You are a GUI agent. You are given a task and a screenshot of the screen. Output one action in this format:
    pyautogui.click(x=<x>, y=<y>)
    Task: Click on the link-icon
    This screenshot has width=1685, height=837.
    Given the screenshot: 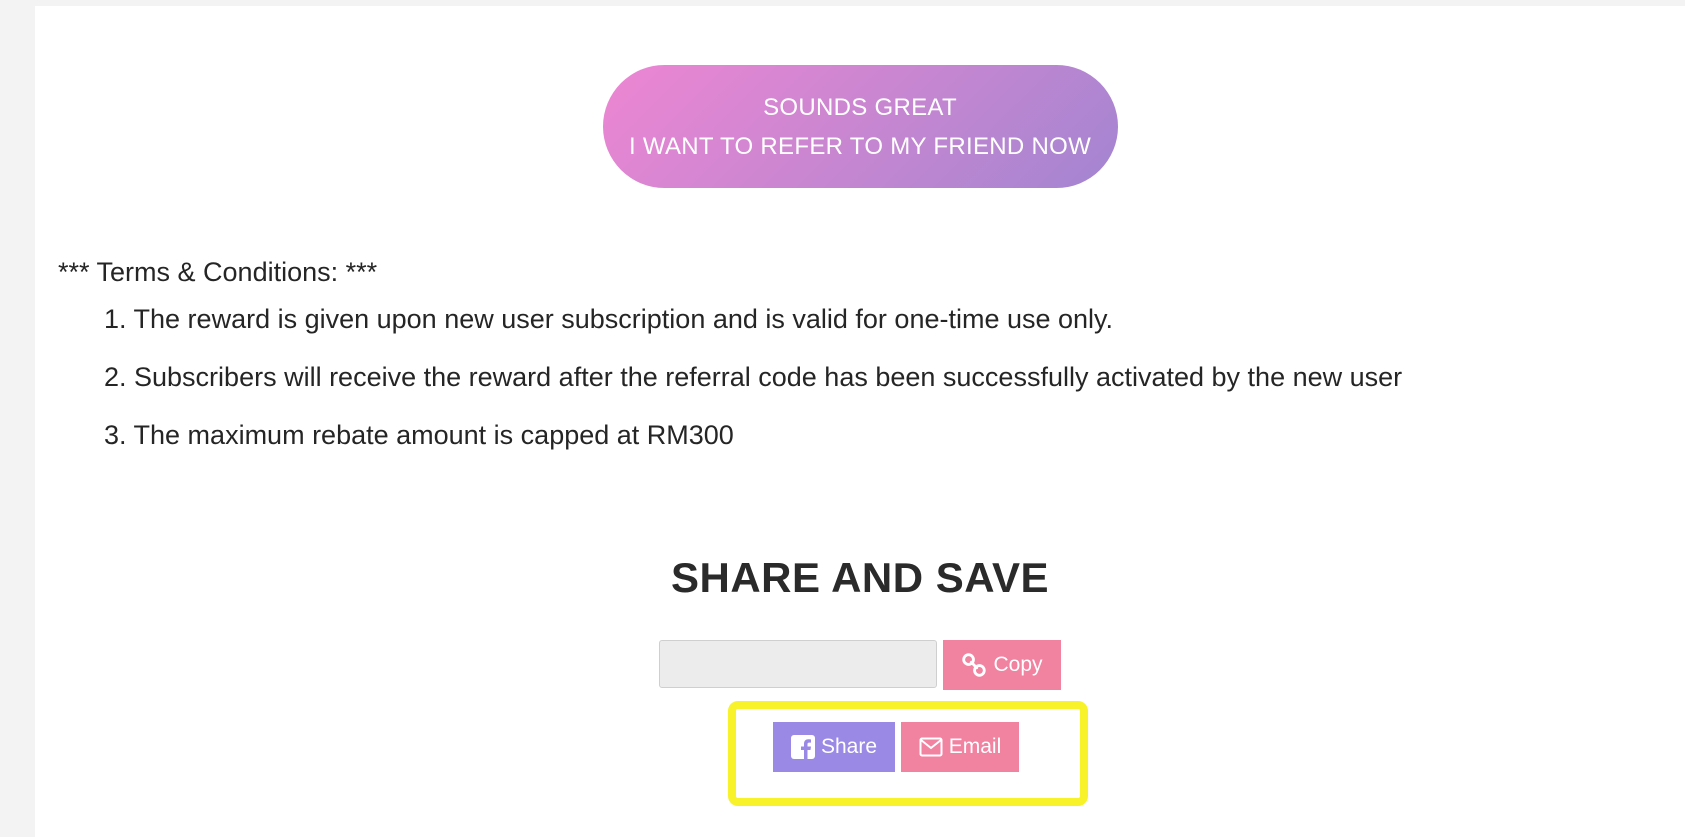 What is the action you would take?
    pyautogui.click(x=974, y=665)
    